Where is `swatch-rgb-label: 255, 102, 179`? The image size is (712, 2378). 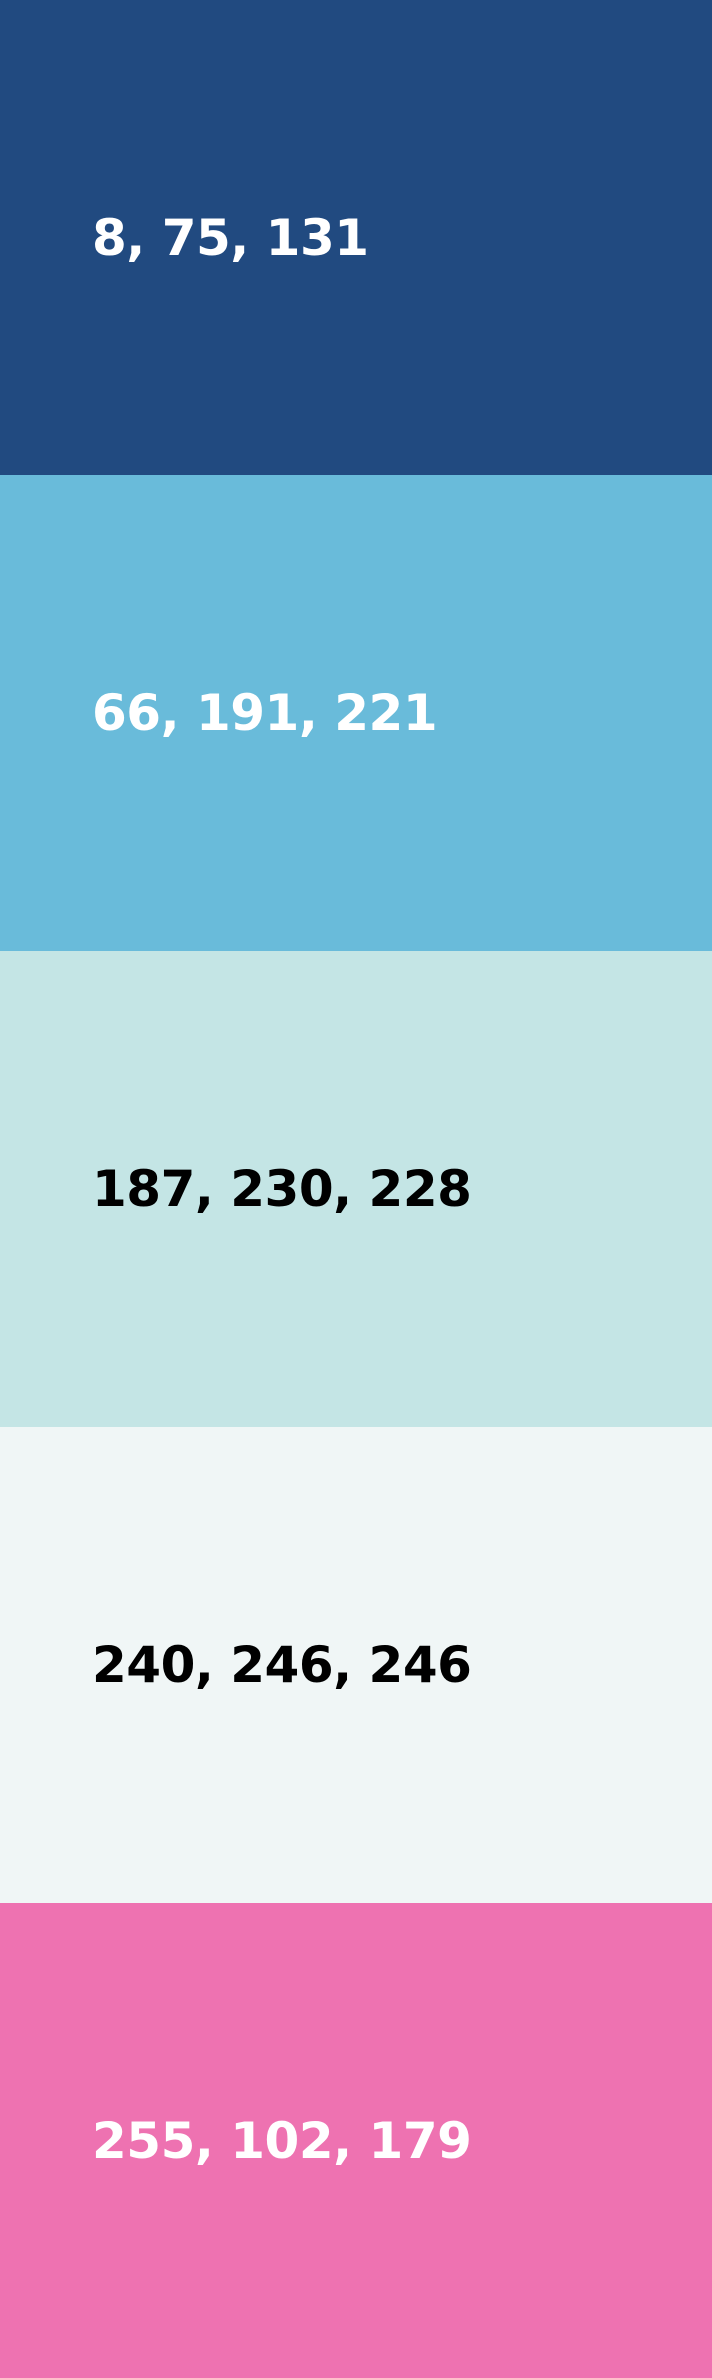 swatch-rgb-label: 255, 102, 179 is located at coordinates (282, 2140).